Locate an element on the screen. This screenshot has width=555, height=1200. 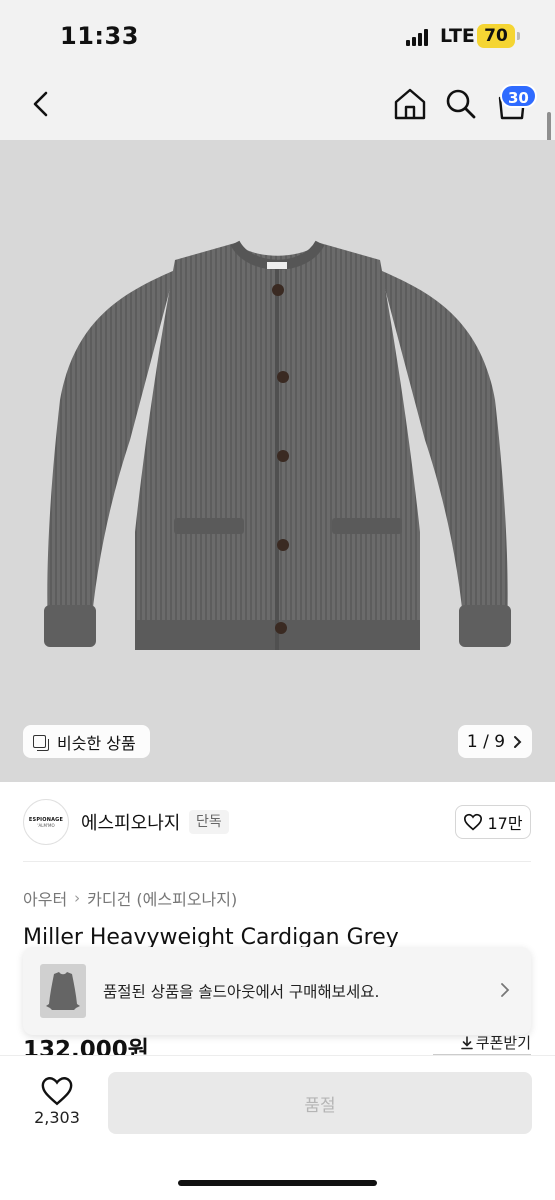
status-time: 11:33 is located at coordinates (99, 36).